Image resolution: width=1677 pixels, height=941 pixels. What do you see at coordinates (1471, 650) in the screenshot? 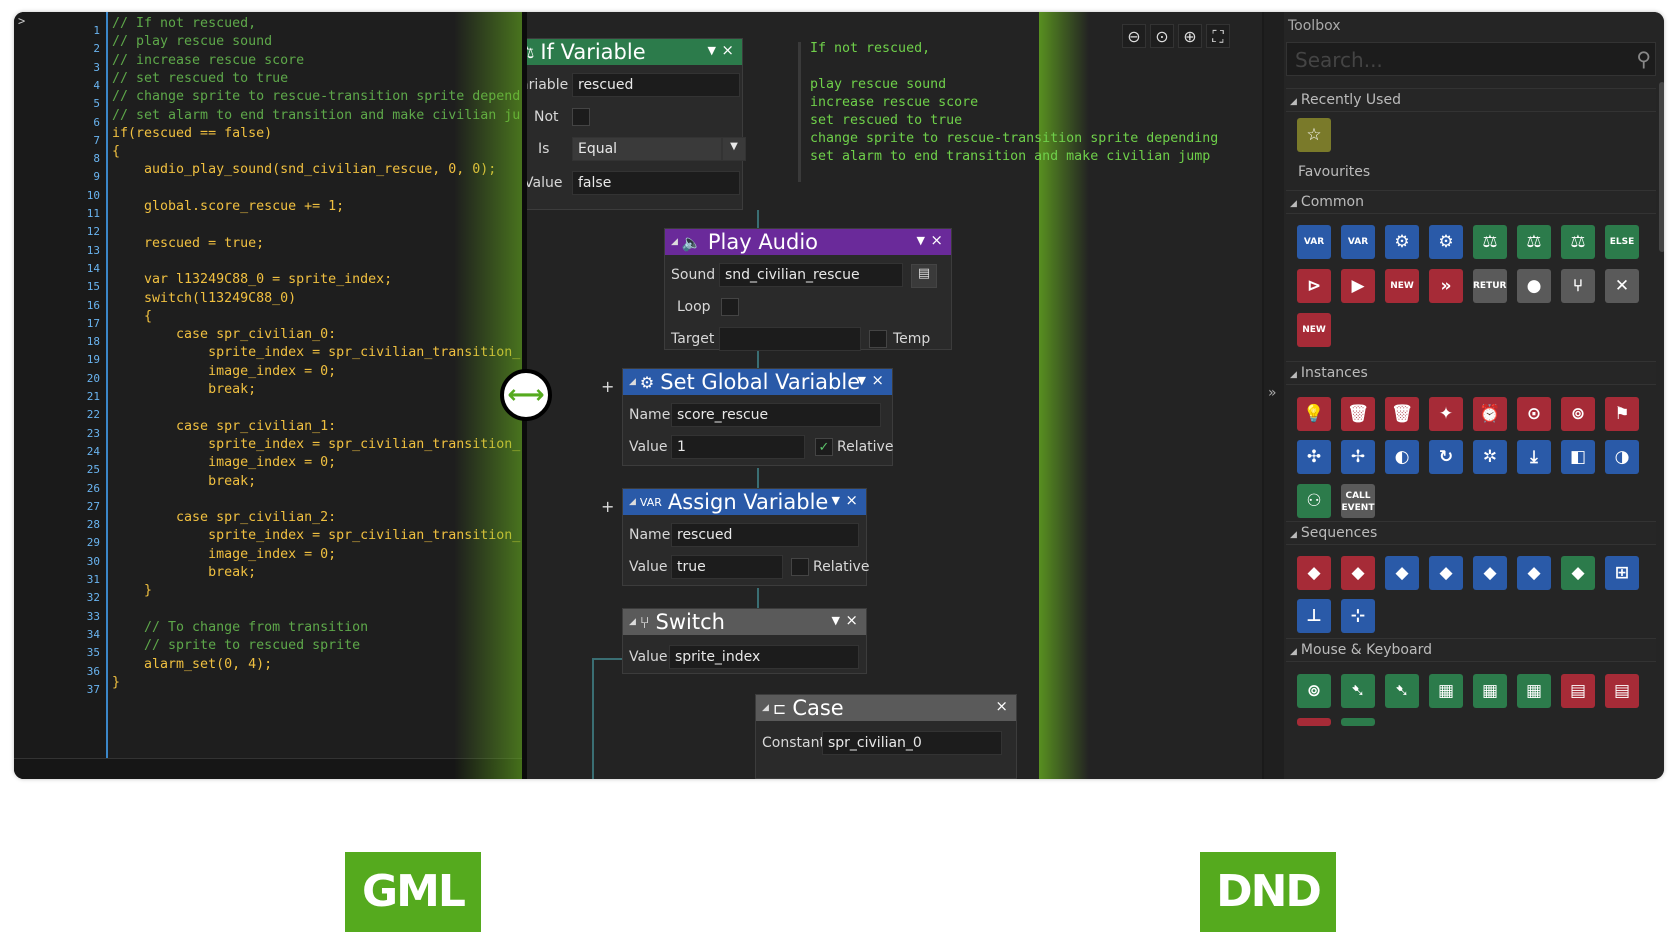
I see `section-mouse-keyboard: ◢ Mouse & Keyboard` at bounding box center [1471, 650].